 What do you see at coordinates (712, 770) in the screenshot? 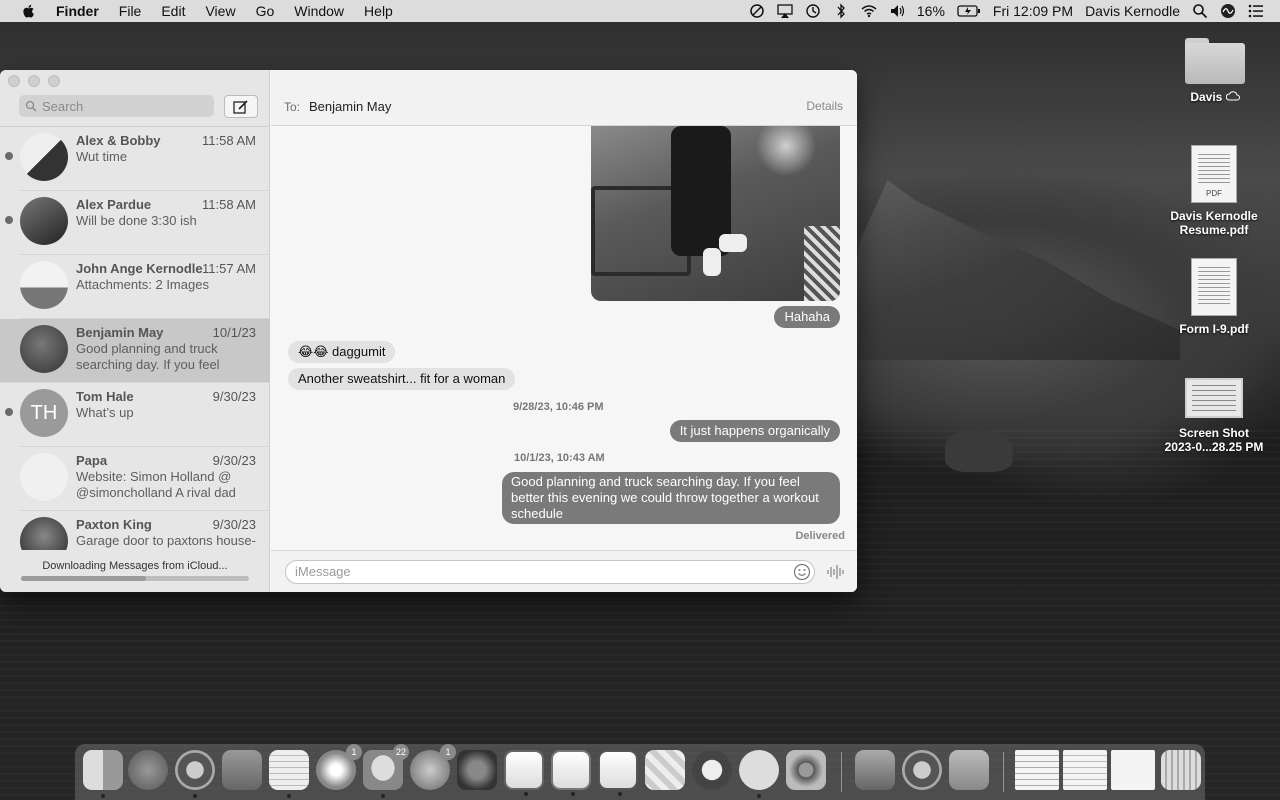
I see `dock-news-icon` at bounding box center [712, 770].